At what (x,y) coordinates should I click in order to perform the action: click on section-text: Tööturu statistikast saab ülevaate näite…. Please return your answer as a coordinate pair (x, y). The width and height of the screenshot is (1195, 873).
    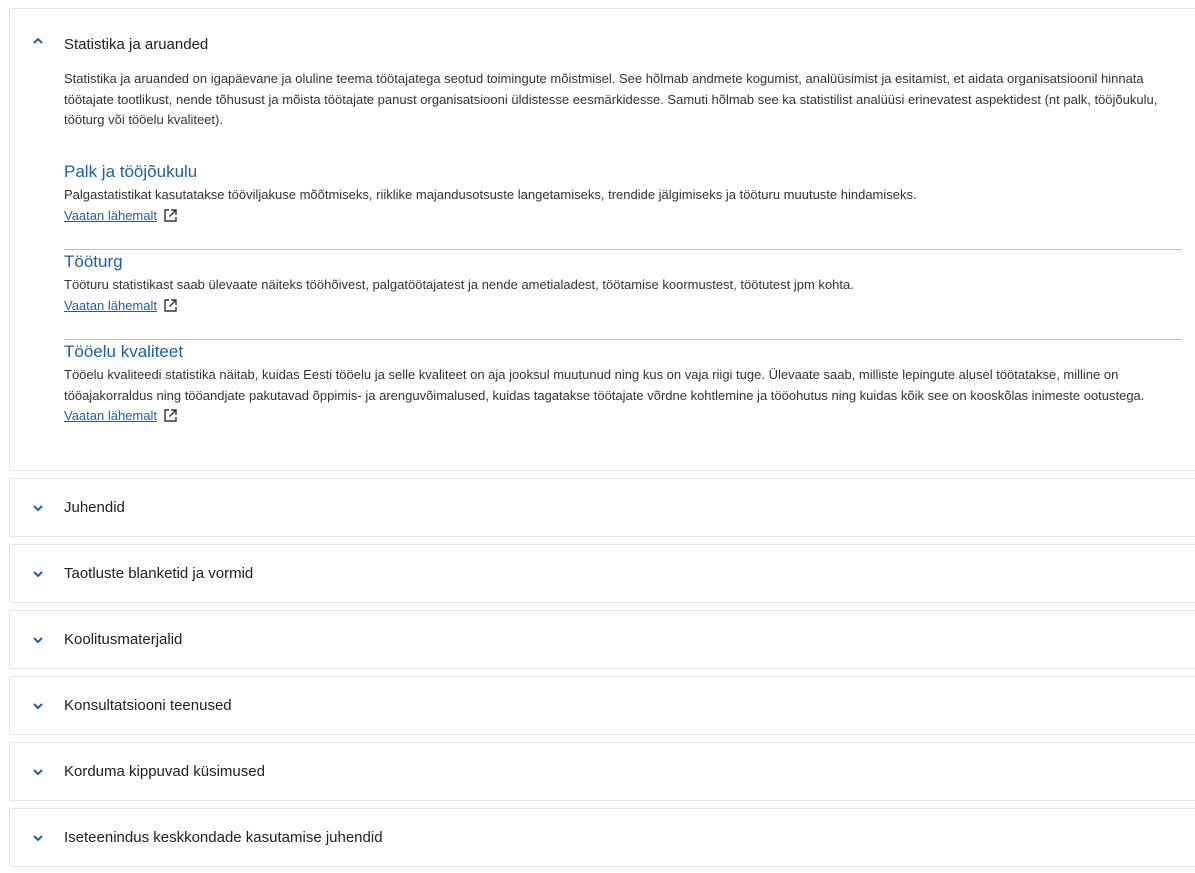
    Looking at the image, I should click on (459, 284).